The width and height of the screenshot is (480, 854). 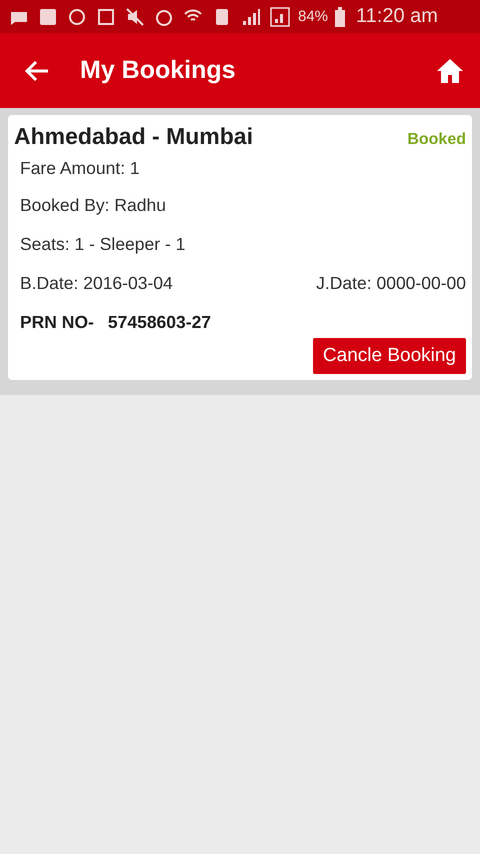 I want to click on seats-info: Seats: 1 - Sleeper - 1, so click(x=103, y=244).